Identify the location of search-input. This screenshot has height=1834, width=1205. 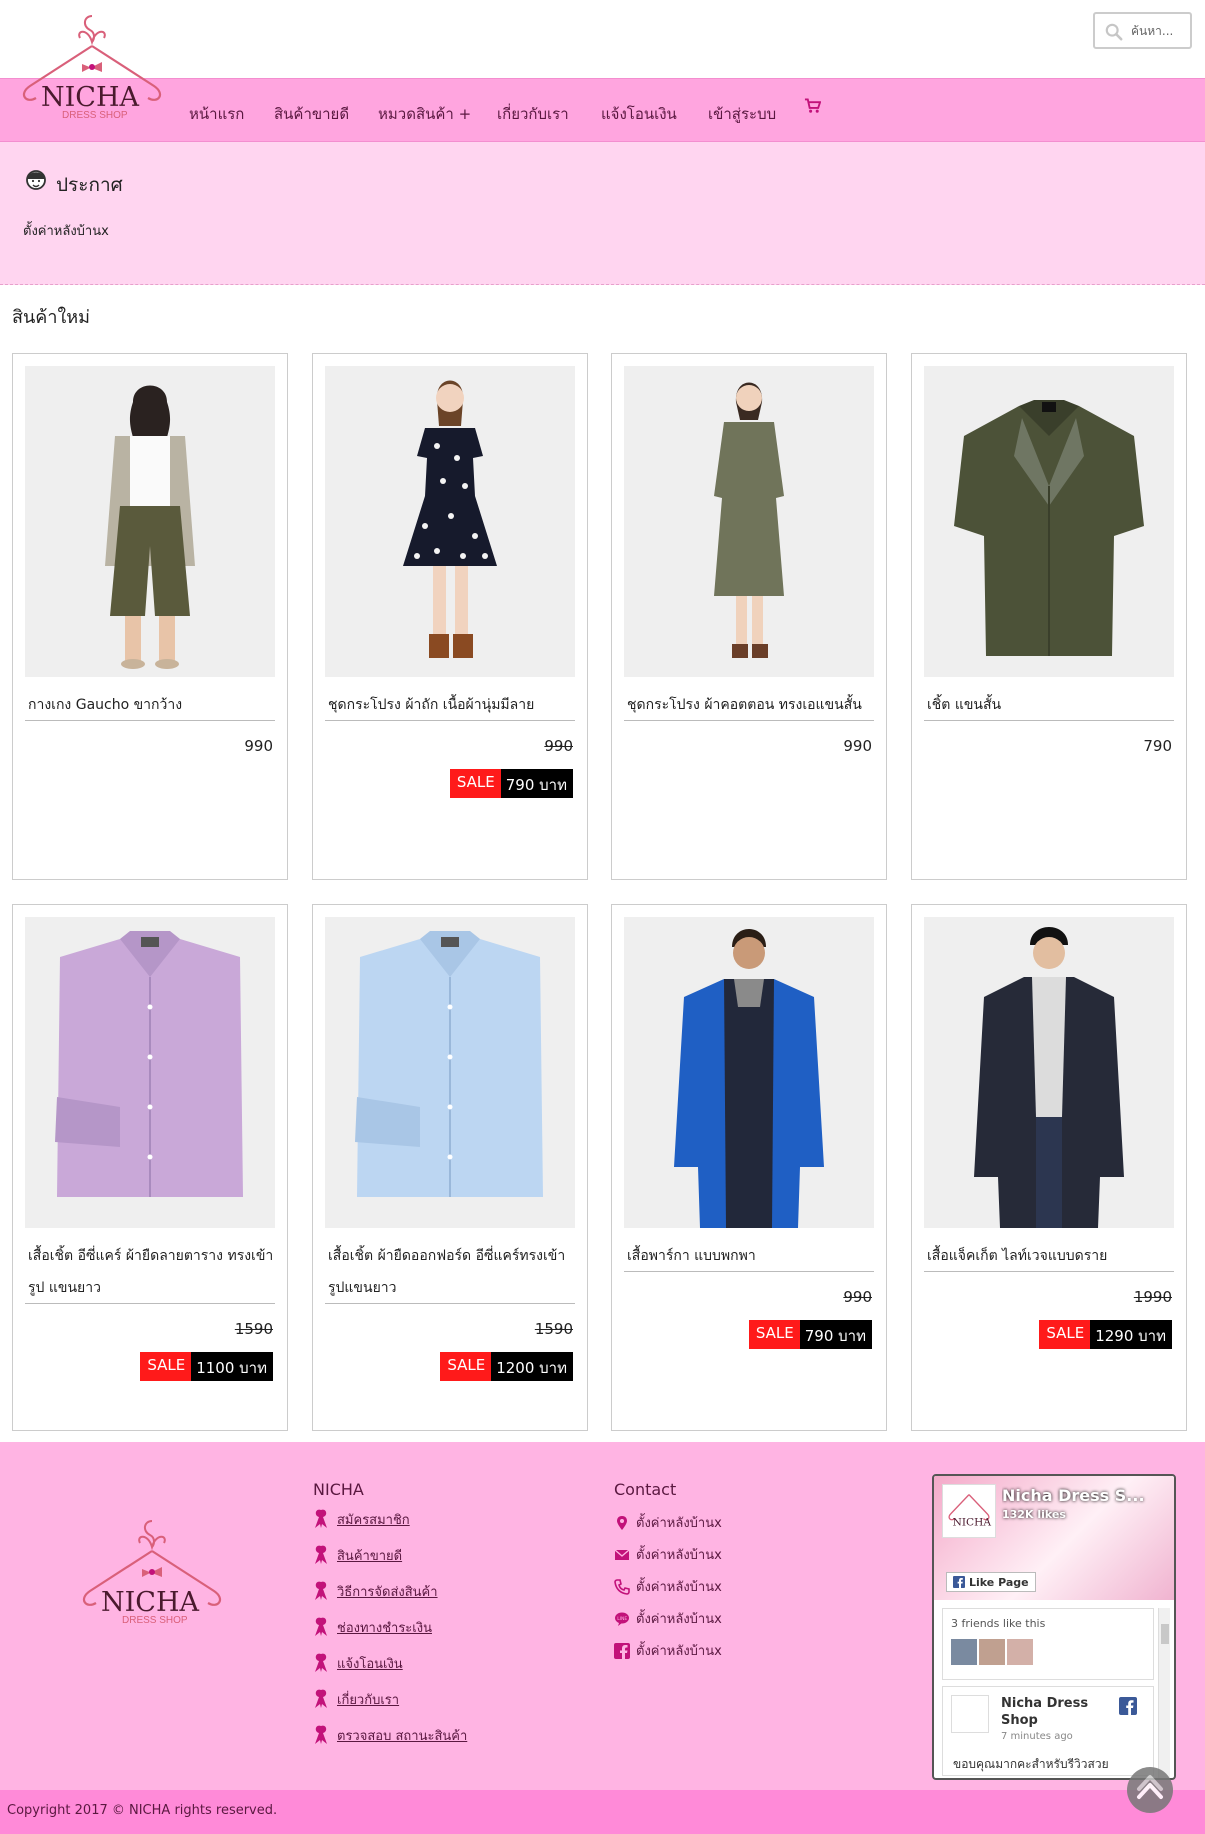
(1159, 31).